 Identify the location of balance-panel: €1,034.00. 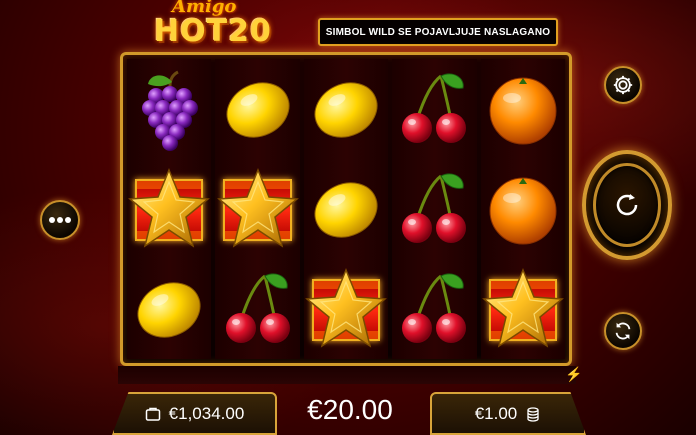
(194, 413).